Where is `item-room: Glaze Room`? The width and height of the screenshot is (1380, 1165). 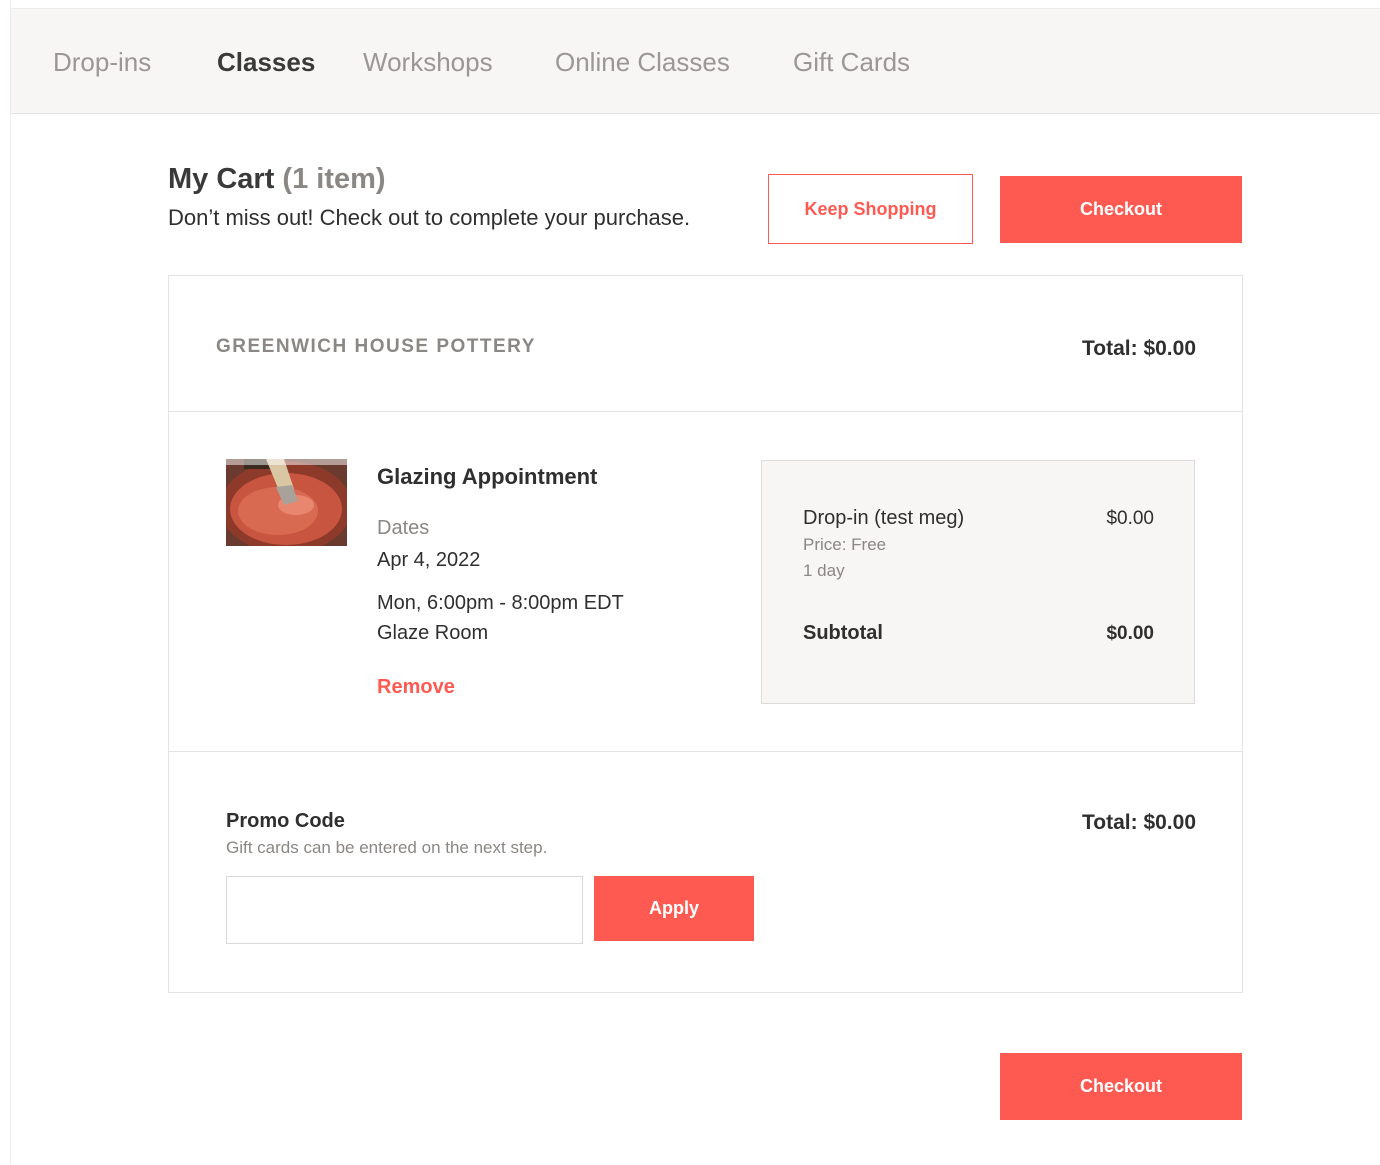 item-room: Glaze Room is located at coordinates (433, 633).